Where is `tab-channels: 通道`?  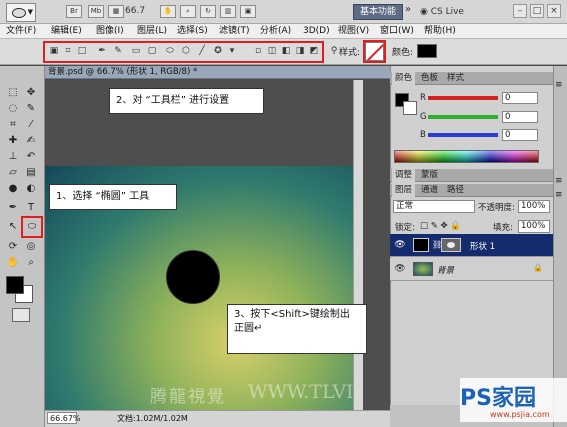
tab-channels: 通道 is located at coordinates (429, 190).